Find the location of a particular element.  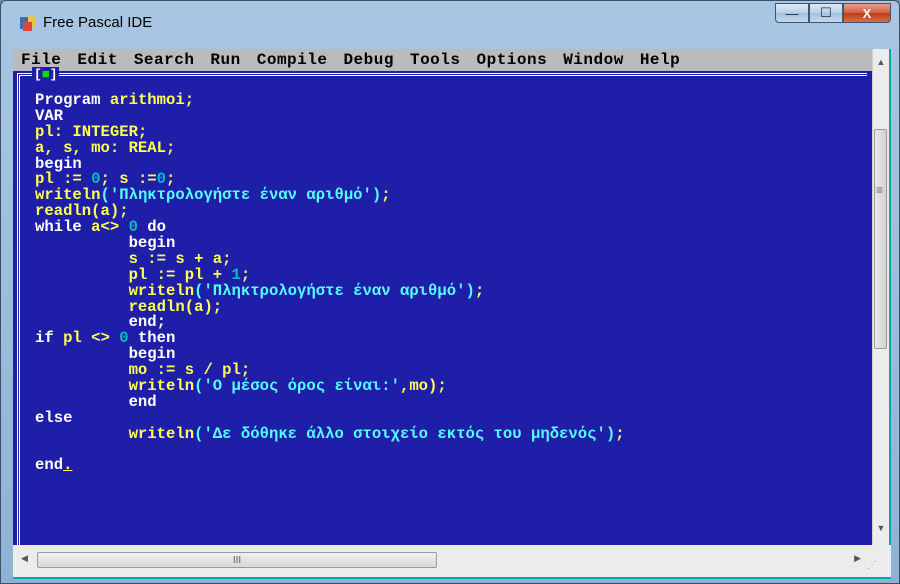

menu-search: Search is located at coordinates (164, 60).